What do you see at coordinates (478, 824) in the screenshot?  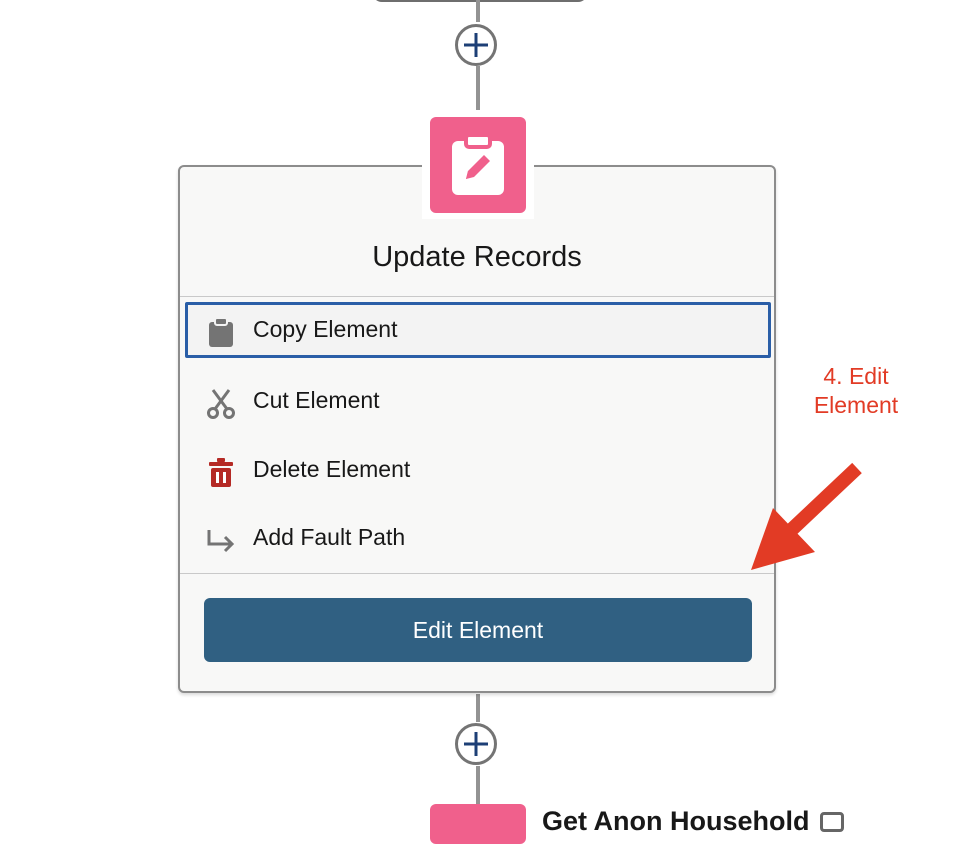 I see `next-node-icon` at bounding box center [478, 824].